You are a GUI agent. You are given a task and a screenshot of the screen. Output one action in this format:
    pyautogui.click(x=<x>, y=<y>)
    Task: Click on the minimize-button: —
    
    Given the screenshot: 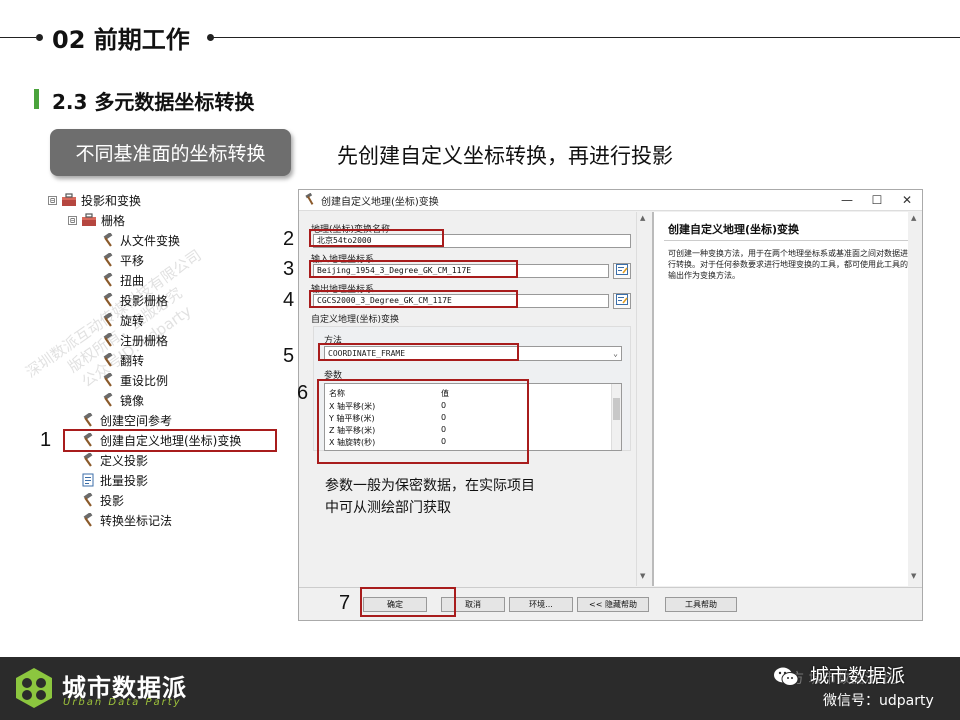 What is the action you would take?
    pyautogui.click(x=847, y=200)
    